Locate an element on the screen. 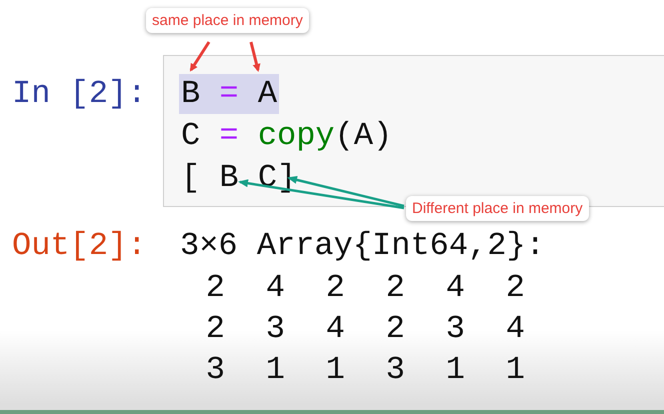 This screenshot has width=664, height=414. annotation-callout: same place in memory is located at coordinates (227, 20).